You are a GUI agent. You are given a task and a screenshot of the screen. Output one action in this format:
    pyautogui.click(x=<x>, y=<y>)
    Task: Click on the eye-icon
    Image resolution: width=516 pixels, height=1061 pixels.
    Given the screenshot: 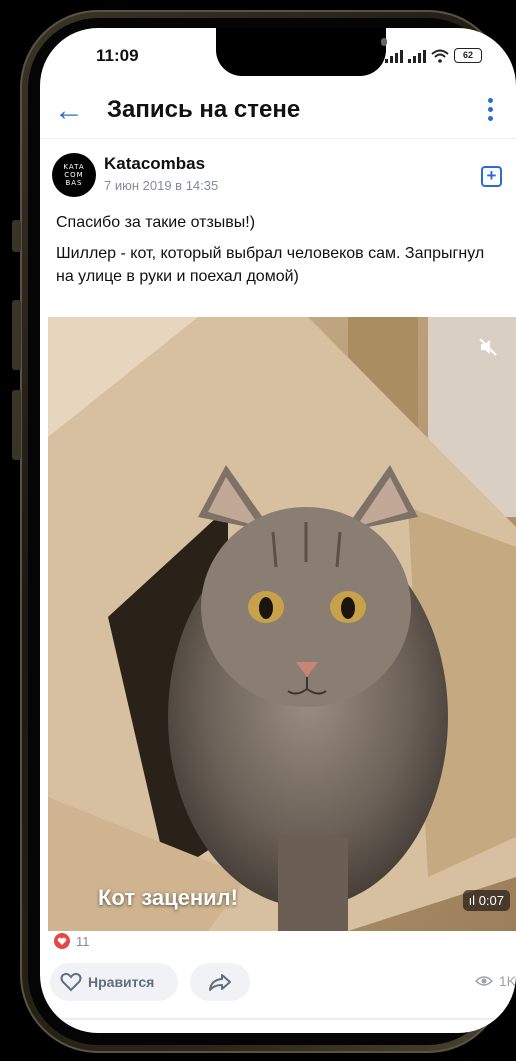 What is the action you would take?
    pyautogui.click(x=483, y=981)
    